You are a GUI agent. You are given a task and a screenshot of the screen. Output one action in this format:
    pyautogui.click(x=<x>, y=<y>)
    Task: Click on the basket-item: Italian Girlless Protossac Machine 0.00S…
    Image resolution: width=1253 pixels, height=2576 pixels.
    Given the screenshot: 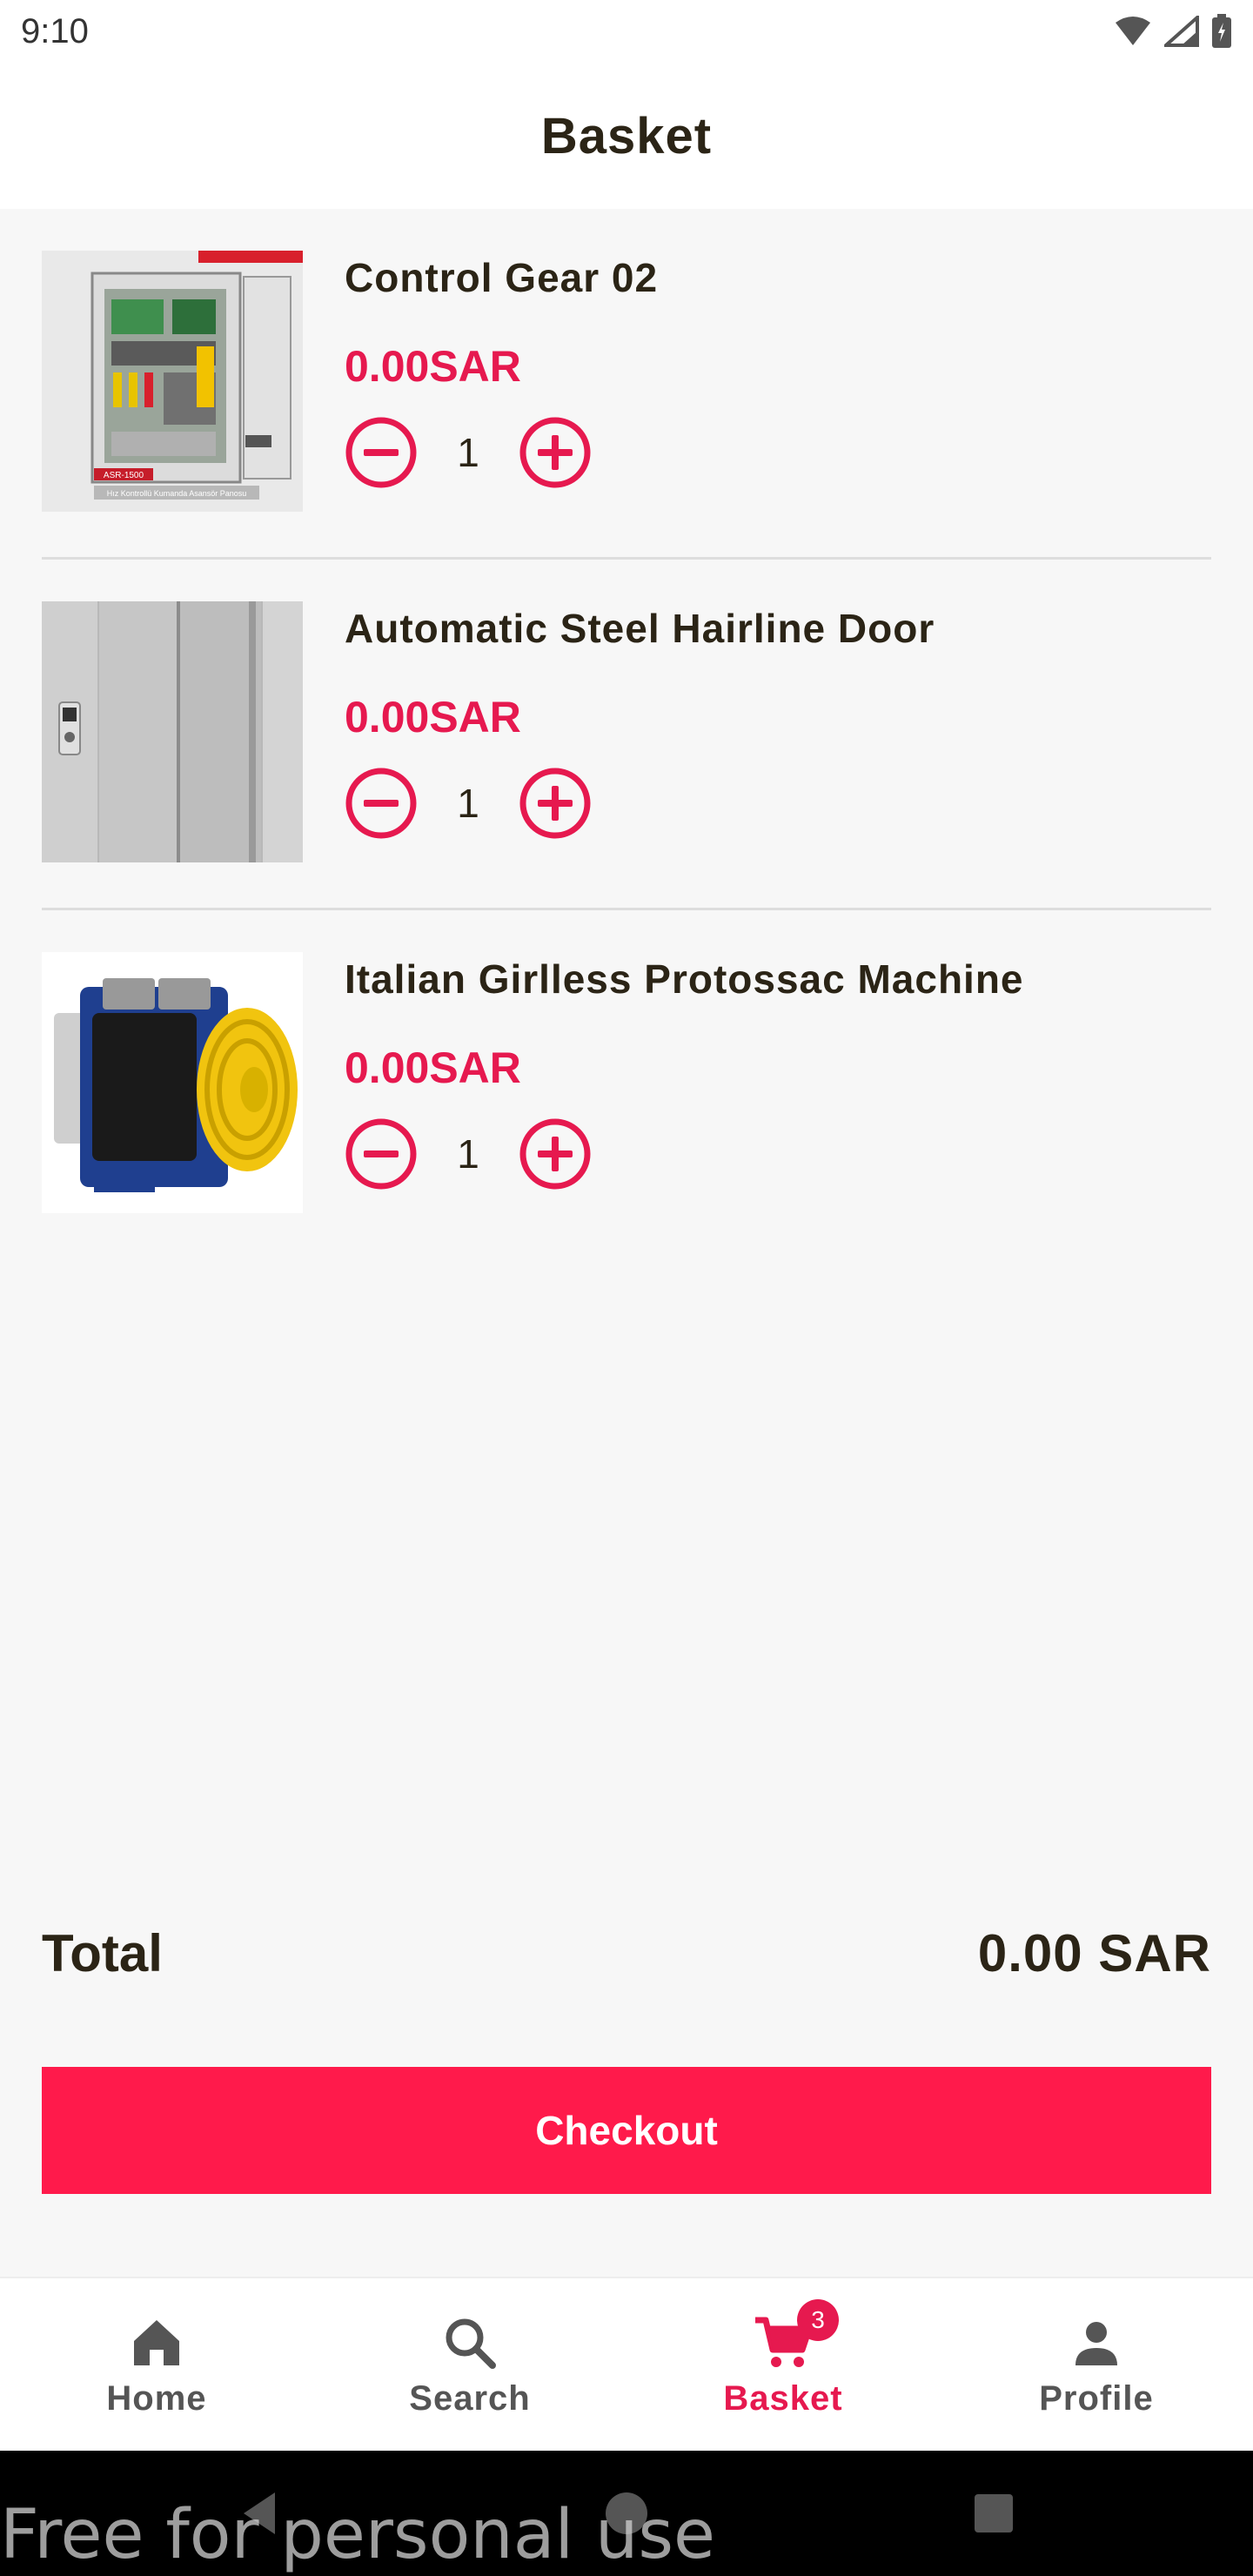 What is the action you would take?
    pyautogui.click(x=626, y=1127)
    